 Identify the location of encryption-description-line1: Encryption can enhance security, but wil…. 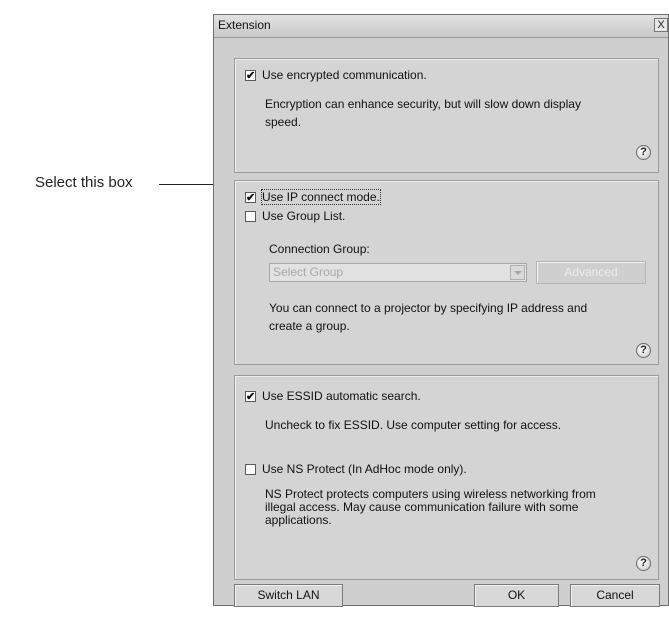
(423, 104).